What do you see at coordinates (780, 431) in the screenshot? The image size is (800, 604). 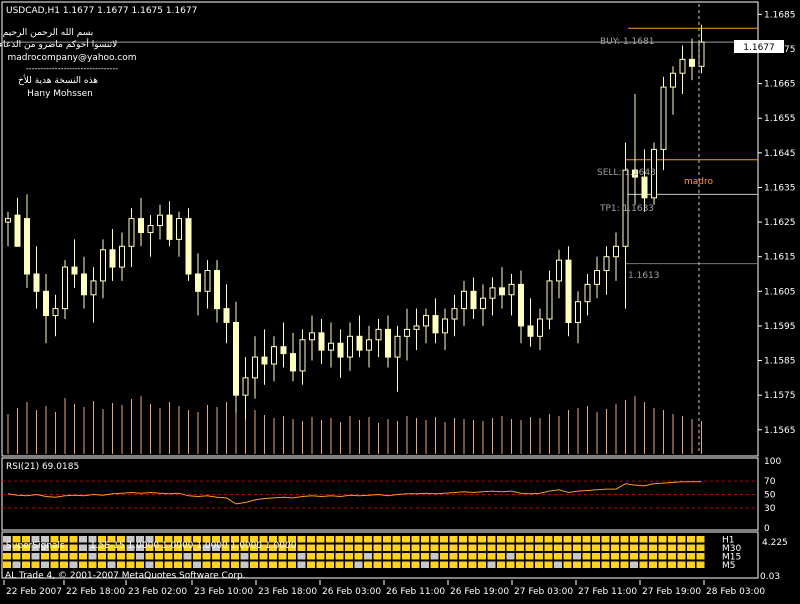 I see `price-tick-label: 1.1565` at bounding box center [780, 431].